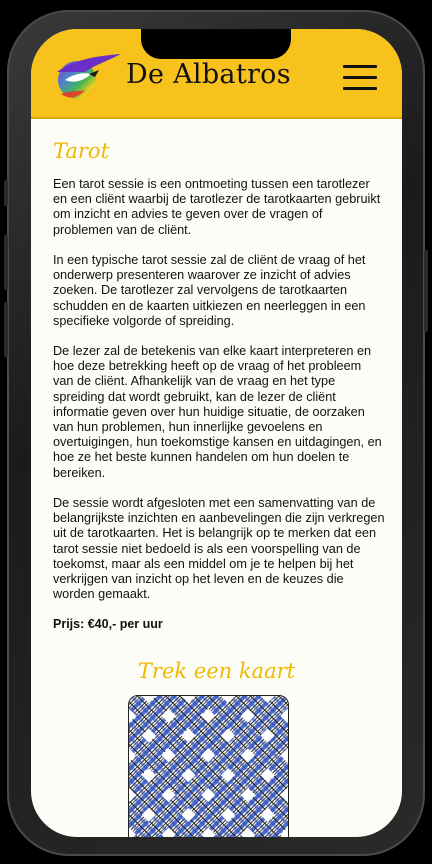 The width and height of the screenshot is (432, 864). Describe the element at coordinates (208, 766) in the screenshot. I see `tarot-card-back-pattern` at that location.